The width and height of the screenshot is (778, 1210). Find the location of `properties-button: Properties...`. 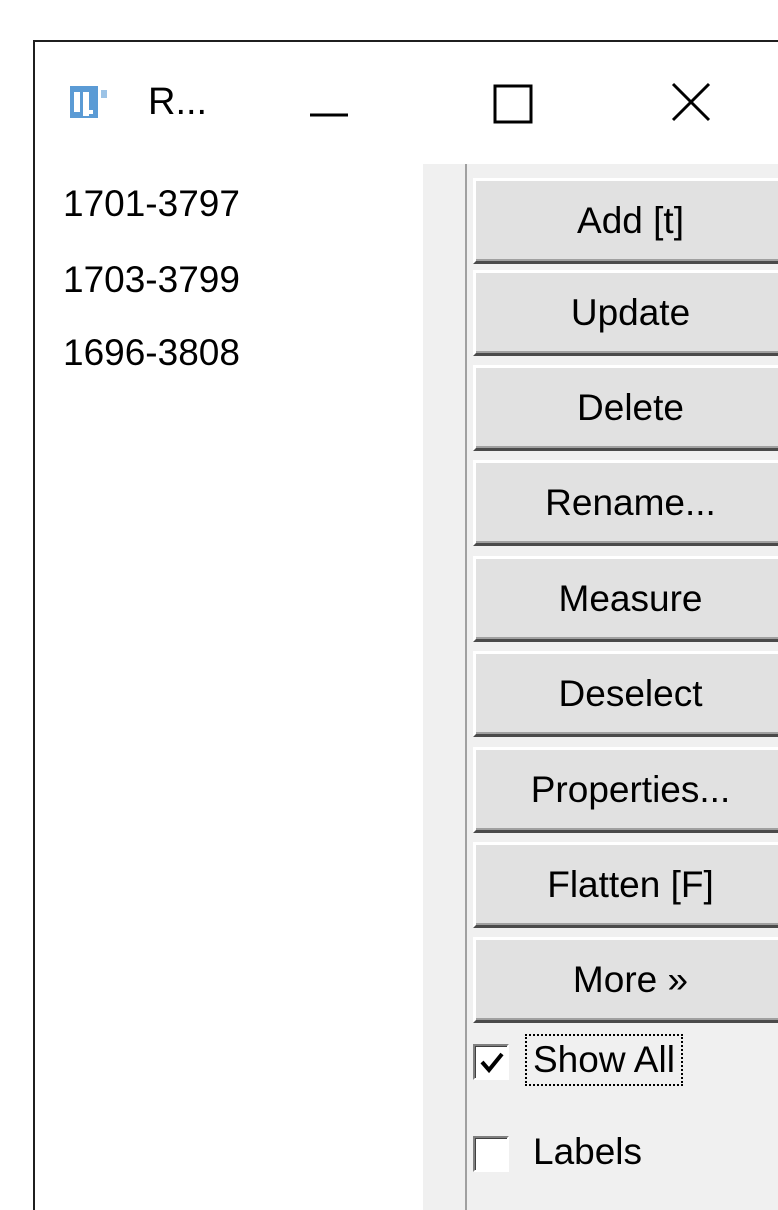

properties-button: Properties... is located at coordinates (625, 790).